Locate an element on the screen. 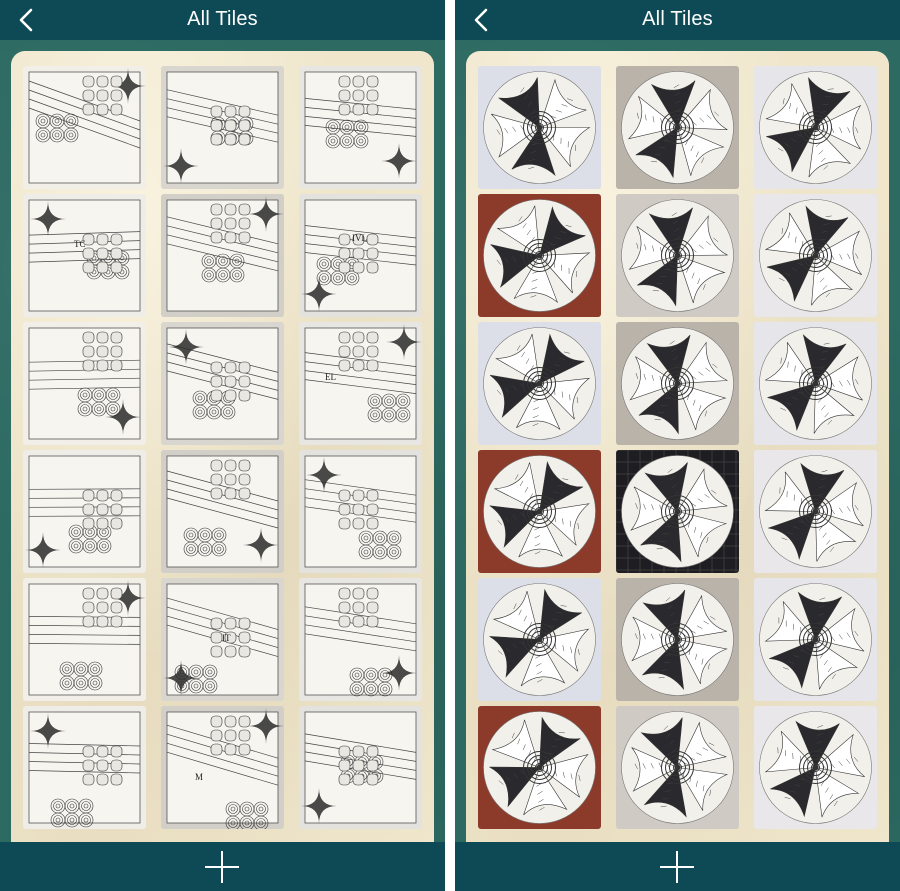  square-tile-thumbnail: IVL is located at coordinates (360, 255).